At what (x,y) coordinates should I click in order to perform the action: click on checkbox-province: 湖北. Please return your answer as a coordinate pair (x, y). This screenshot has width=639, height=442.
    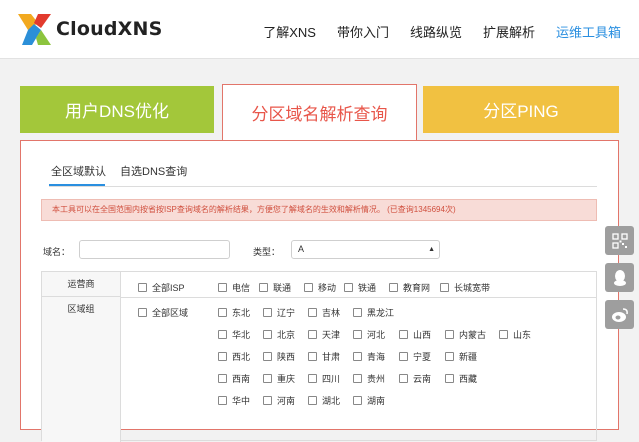
    Looking at the image, I should click on (324, 400).